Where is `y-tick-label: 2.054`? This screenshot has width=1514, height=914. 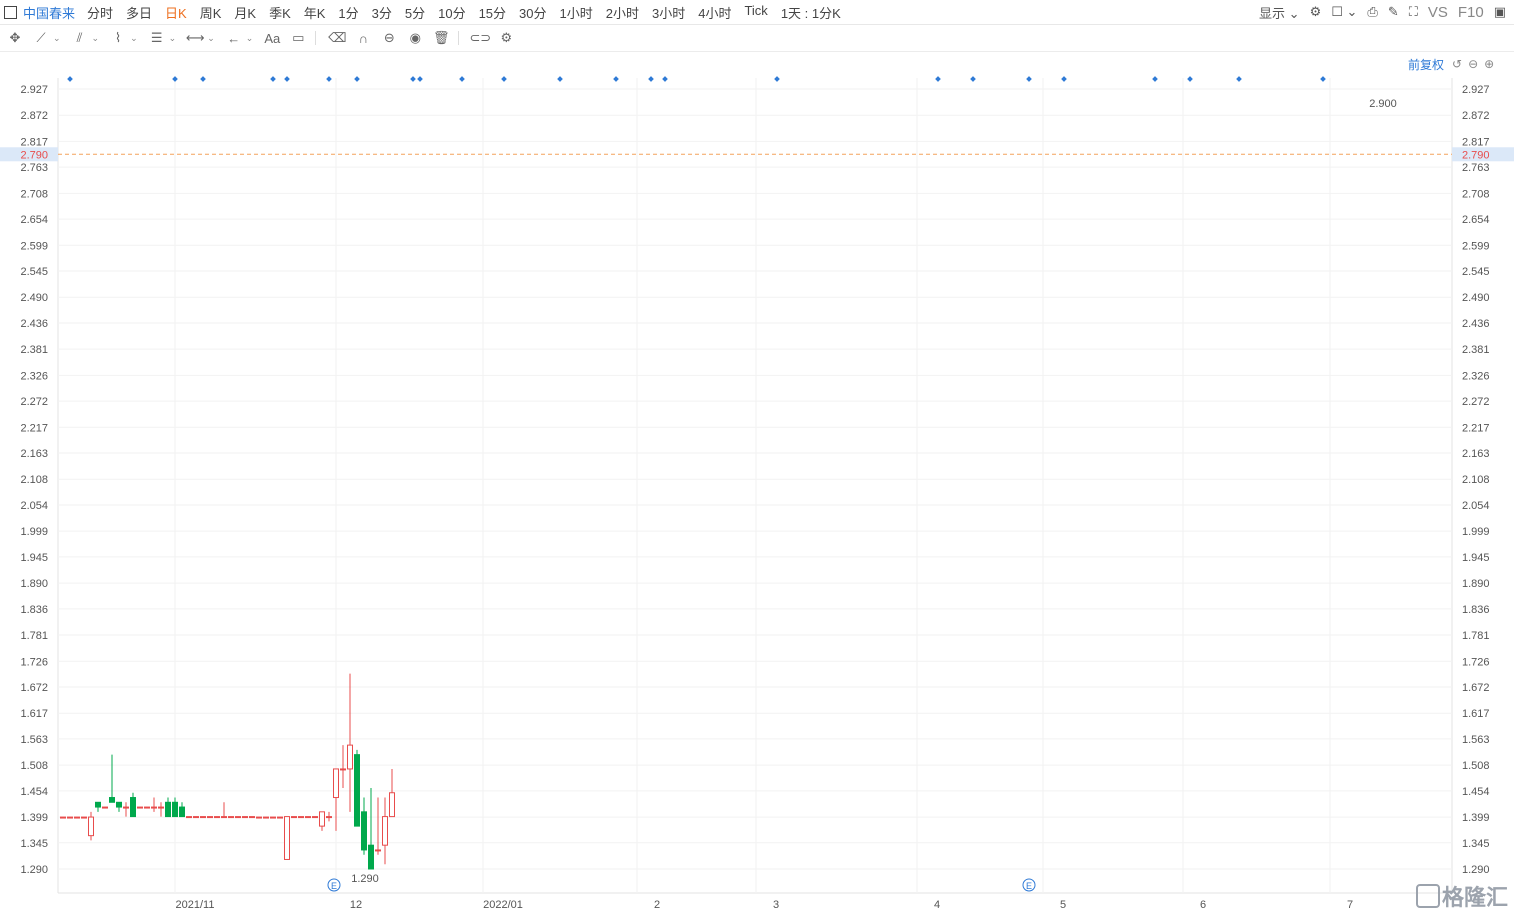
y-tick-label: 2.054 is located at coordinates (34, 506).